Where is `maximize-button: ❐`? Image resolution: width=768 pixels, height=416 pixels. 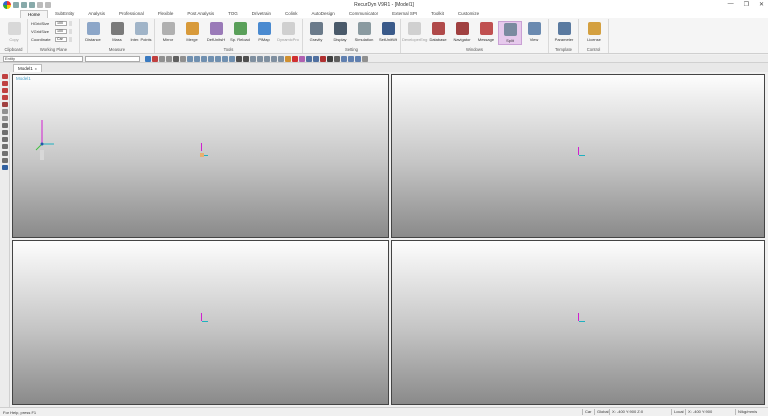
maximize-button: ❐ is located at coordinates (746, 4).